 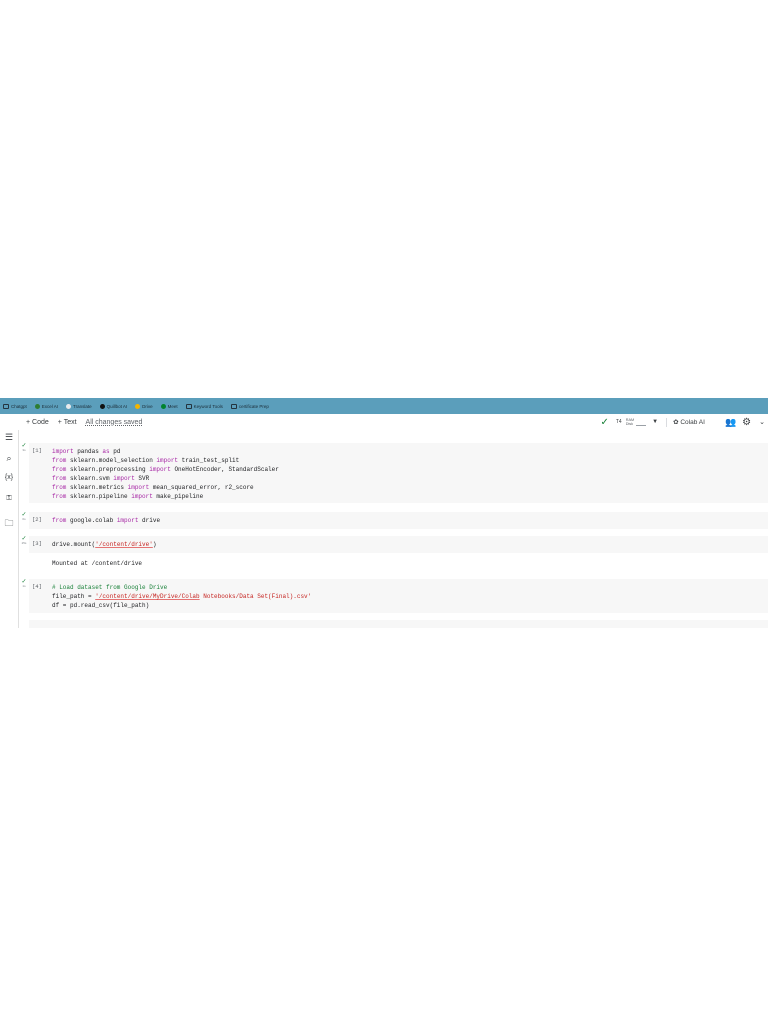 I want to click on bookmark-drive: Drive, so click(x=144, y=406).